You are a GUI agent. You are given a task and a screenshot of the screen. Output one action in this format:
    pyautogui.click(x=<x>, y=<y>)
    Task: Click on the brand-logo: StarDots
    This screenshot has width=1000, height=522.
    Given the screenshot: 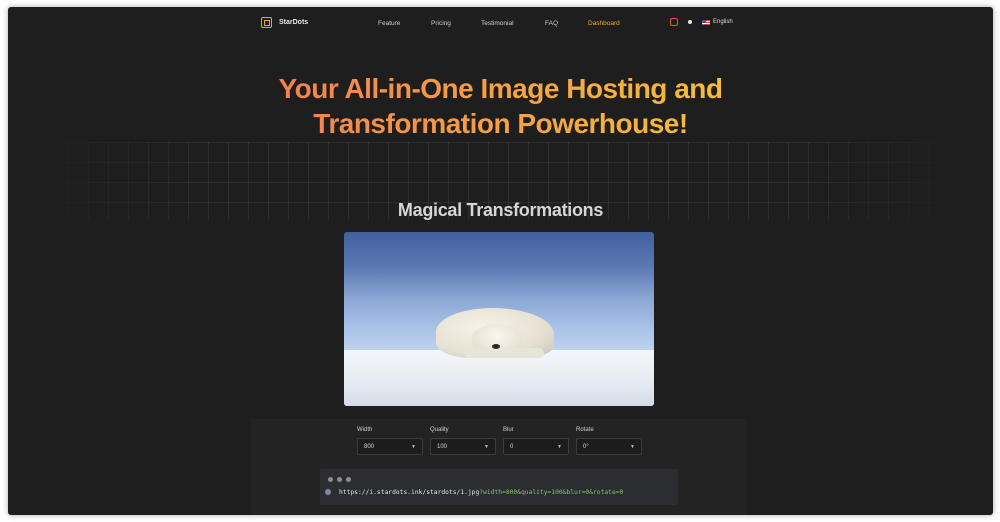 What is the action you would take?
    pyautogui.click(x=284, y=22)
    